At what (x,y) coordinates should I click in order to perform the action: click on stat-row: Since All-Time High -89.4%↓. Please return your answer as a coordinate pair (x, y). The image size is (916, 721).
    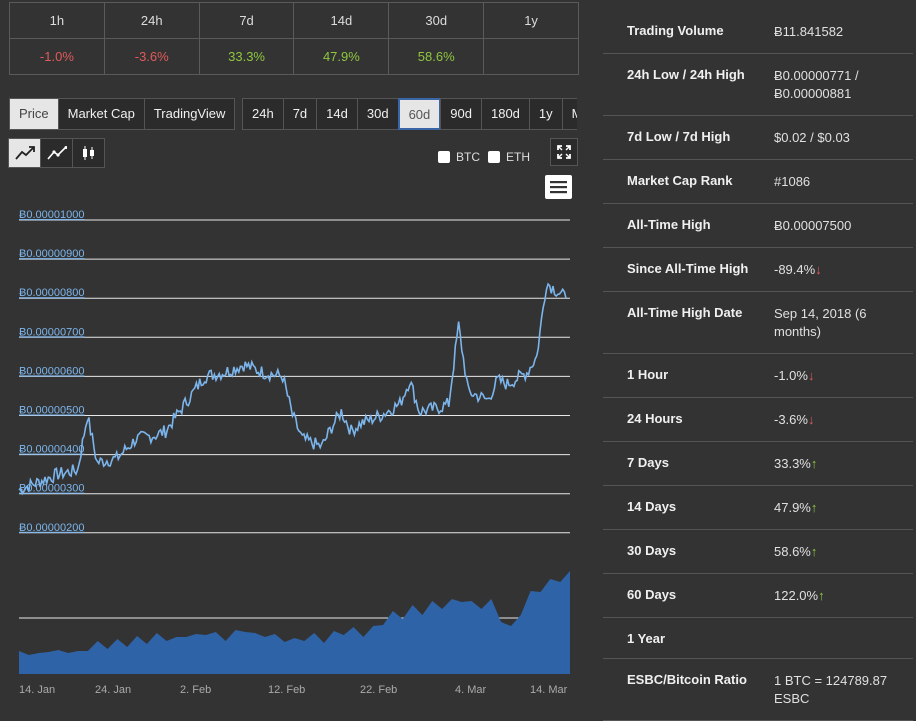
    Looking at the image, I should click on (758, 270).